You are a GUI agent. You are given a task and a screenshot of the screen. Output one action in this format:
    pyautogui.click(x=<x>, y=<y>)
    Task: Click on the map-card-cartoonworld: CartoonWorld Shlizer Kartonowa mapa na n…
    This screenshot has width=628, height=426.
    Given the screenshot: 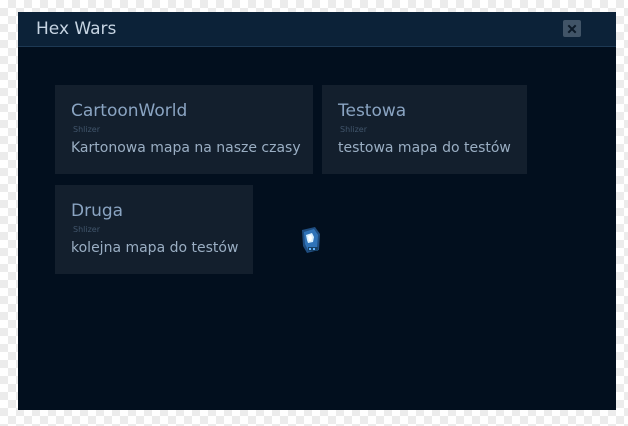 What is the action you would take?
    pyautogui.click(x=184, y=129)
    